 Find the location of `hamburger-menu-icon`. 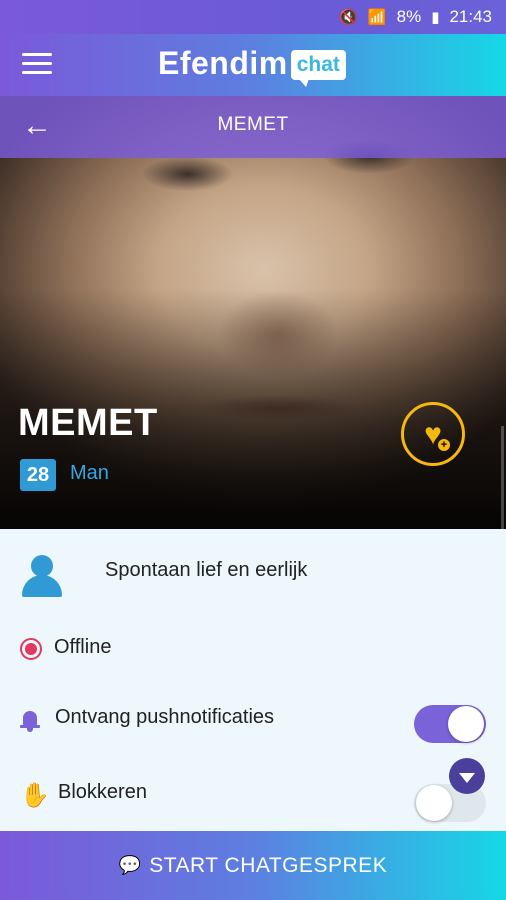

hamburger-menu-icon is located at coordinates (37, 65).